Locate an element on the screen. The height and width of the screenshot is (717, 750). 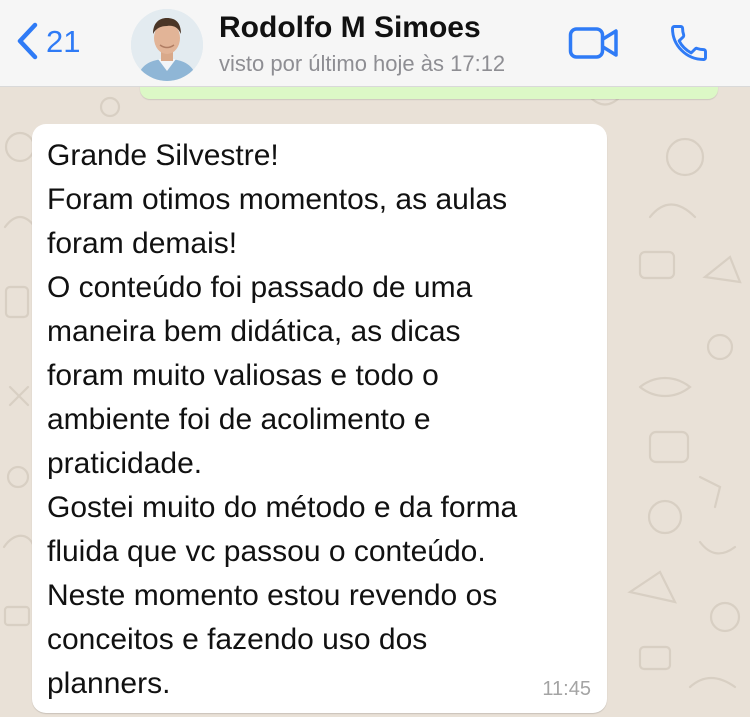
unread-count: 21 is located at coordinates (63, 41).